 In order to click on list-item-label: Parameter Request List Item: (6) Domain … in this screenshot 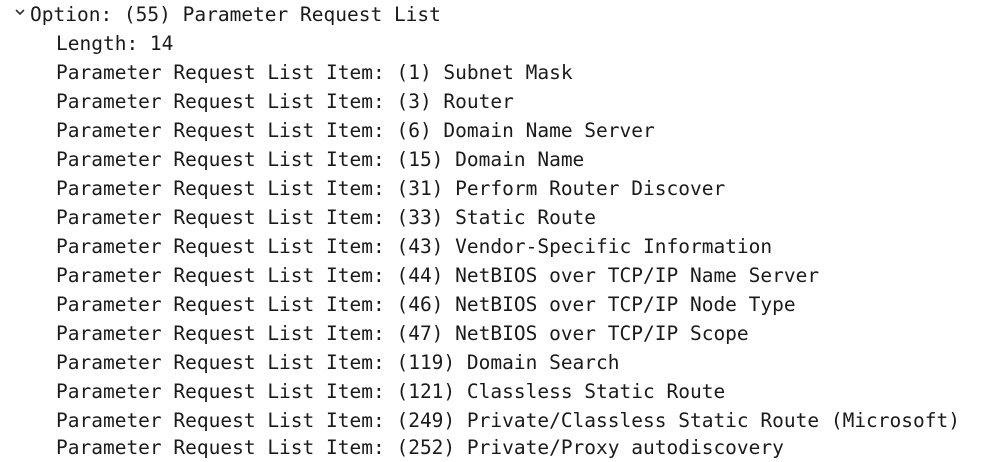, I will do `click(355, 130)`.